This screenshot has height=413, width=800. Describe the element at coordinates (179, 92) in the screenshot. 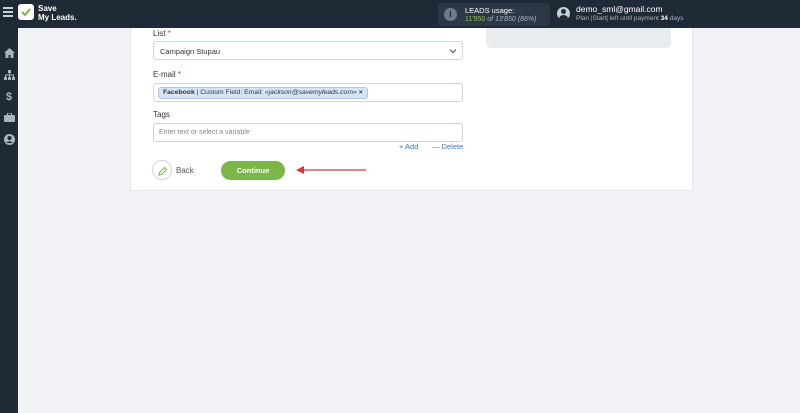

I see `tag-source: Facebook` at that location.